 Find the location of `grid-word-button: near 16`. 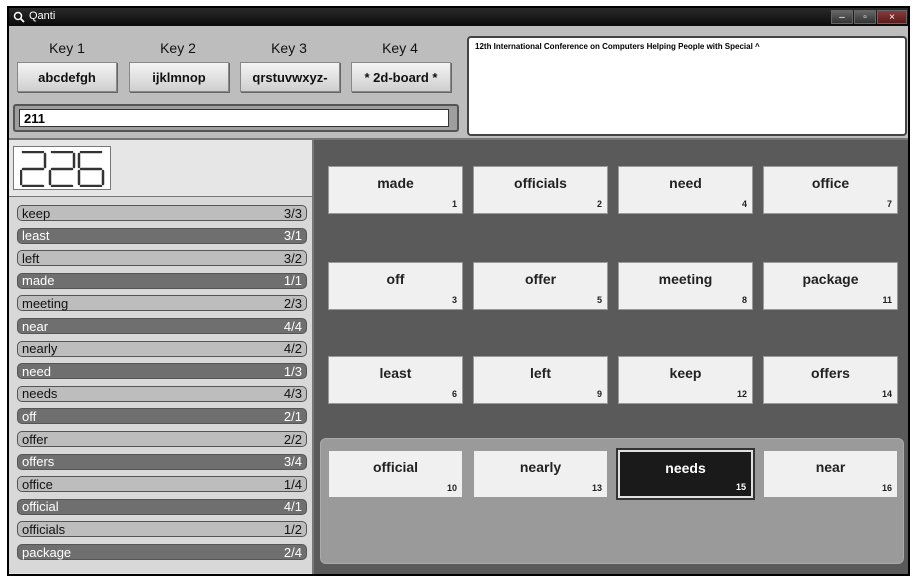

grid-word-button: near 16 is located at coordinates (830, 474).